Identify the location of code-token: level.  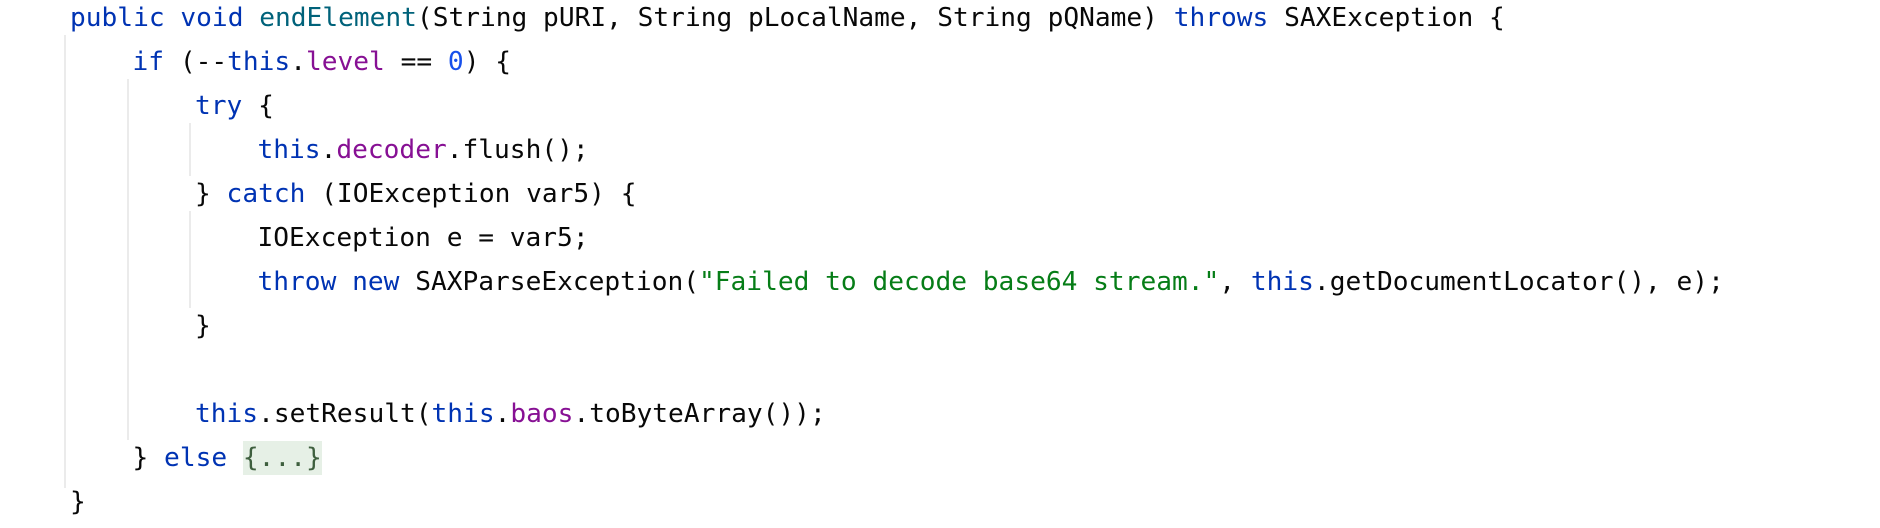
(345, 62).